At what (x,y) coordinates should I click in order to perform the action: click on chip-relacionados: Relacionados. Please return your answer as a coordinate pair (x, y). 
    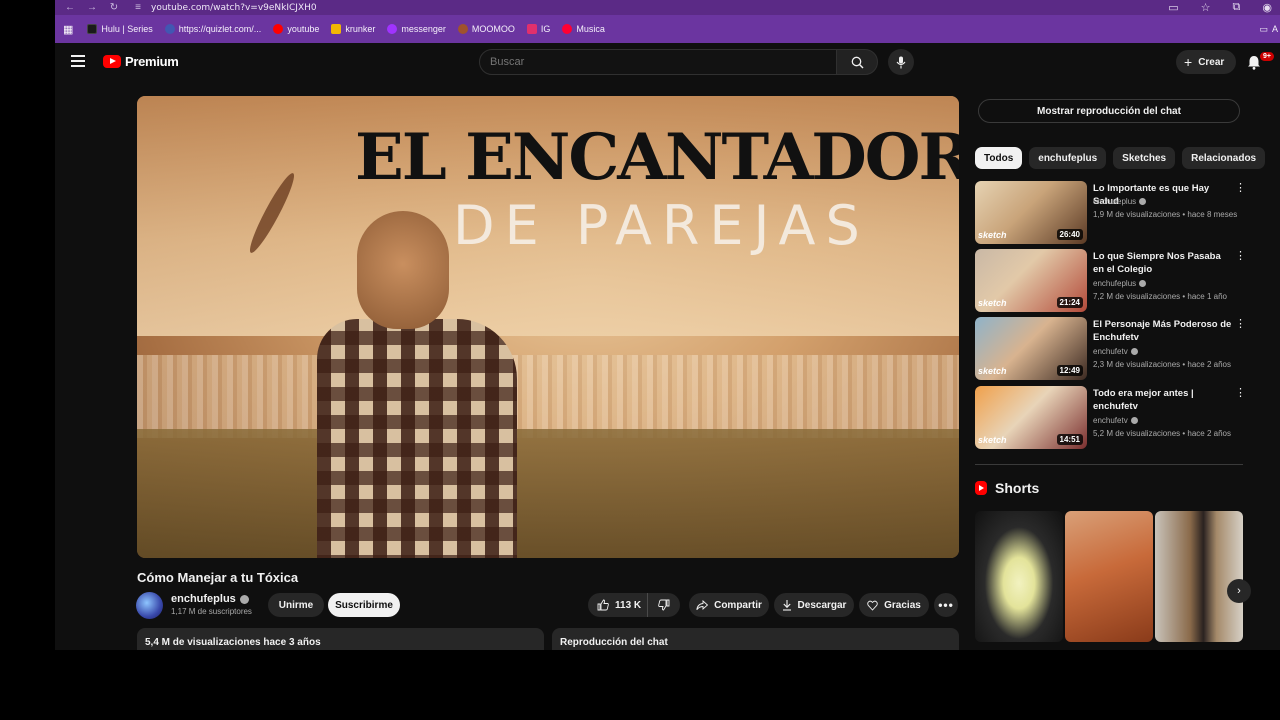
    Looking at the image, I should click on (1224, 158).